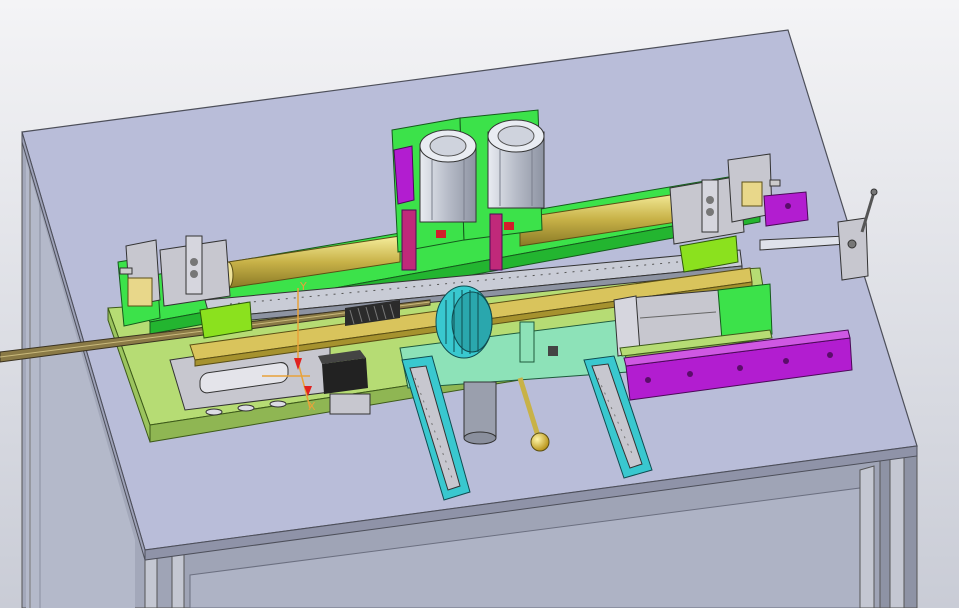 This screenshot has width=959, height=608. Describe the element at coordinates (448, 176) in the screenshot. I see `pneumatic-cylinder-left` at that location.